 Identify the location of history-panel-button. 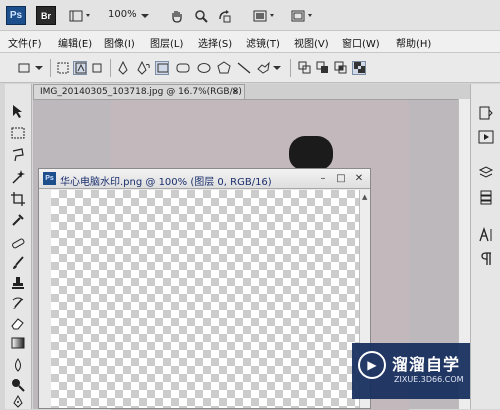
(486, 113).